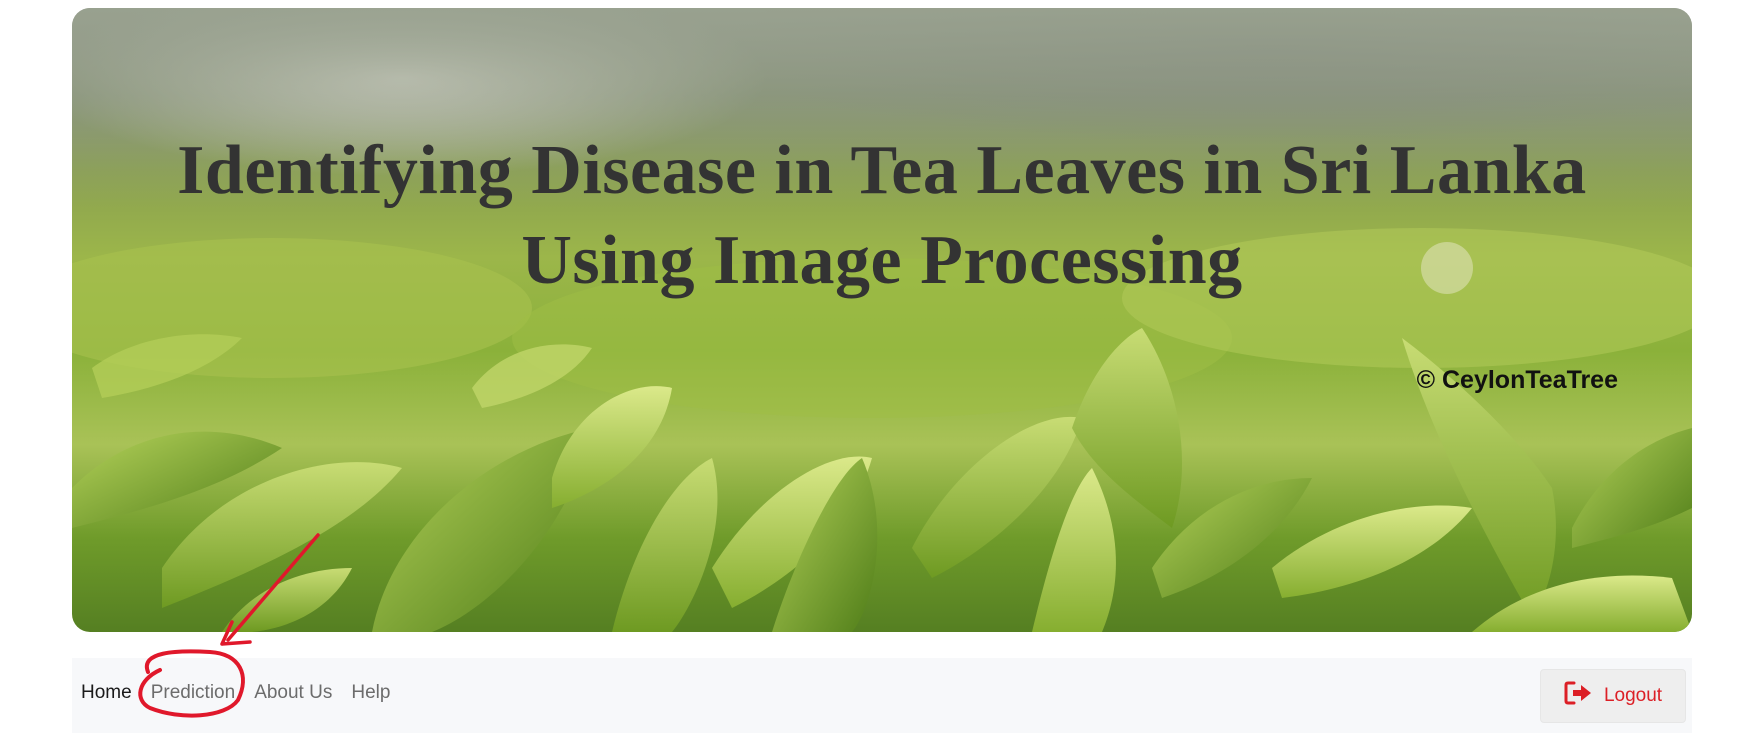 The width and height of the screenshot is (1748, 751). Describe the element at coordinates (198, 693) in the screenshot. I see `nav-item-prediction: Prediction` at that location.